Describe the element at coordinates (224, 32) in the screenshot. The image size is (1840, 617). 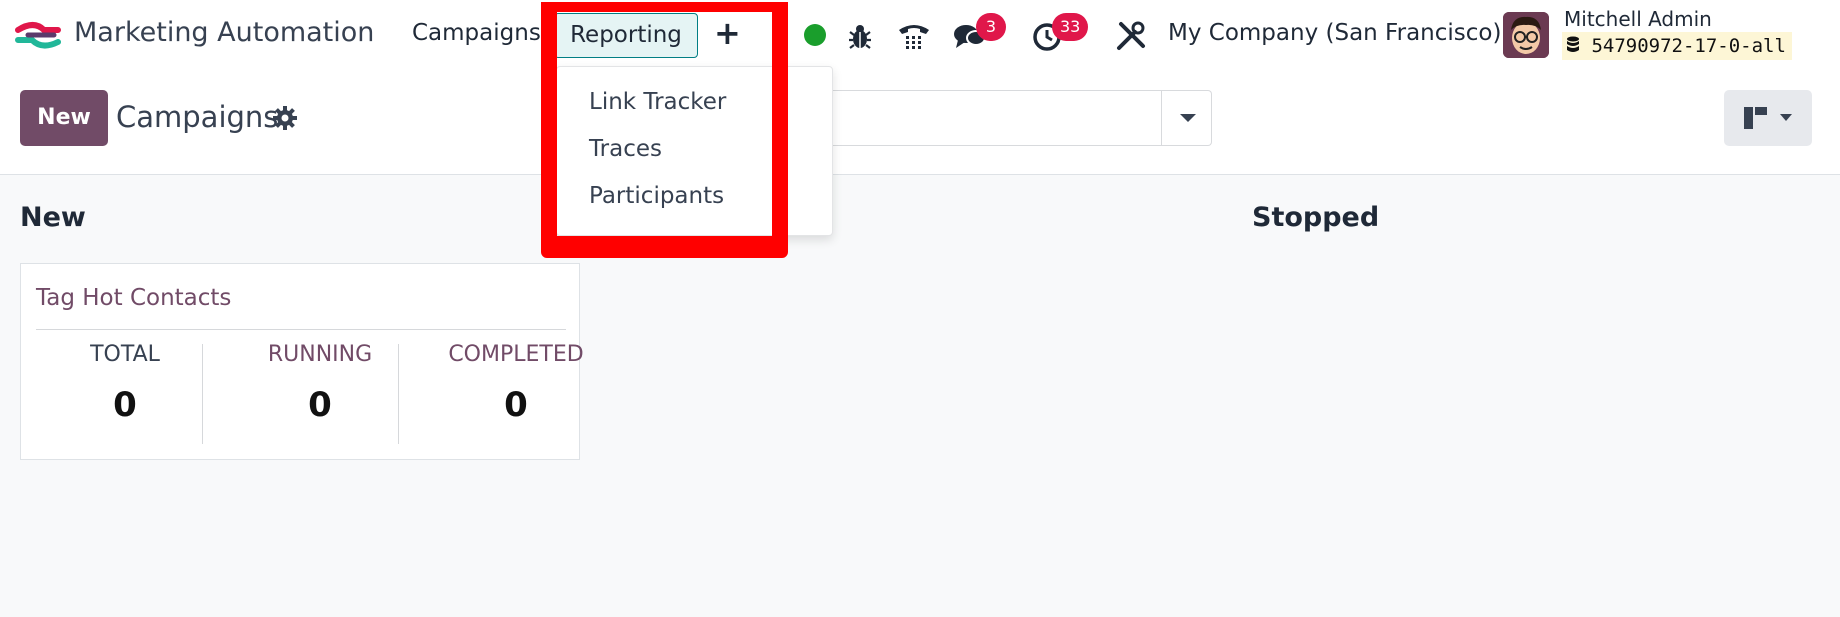
I see `app-name: Marketing Automation` at that location.